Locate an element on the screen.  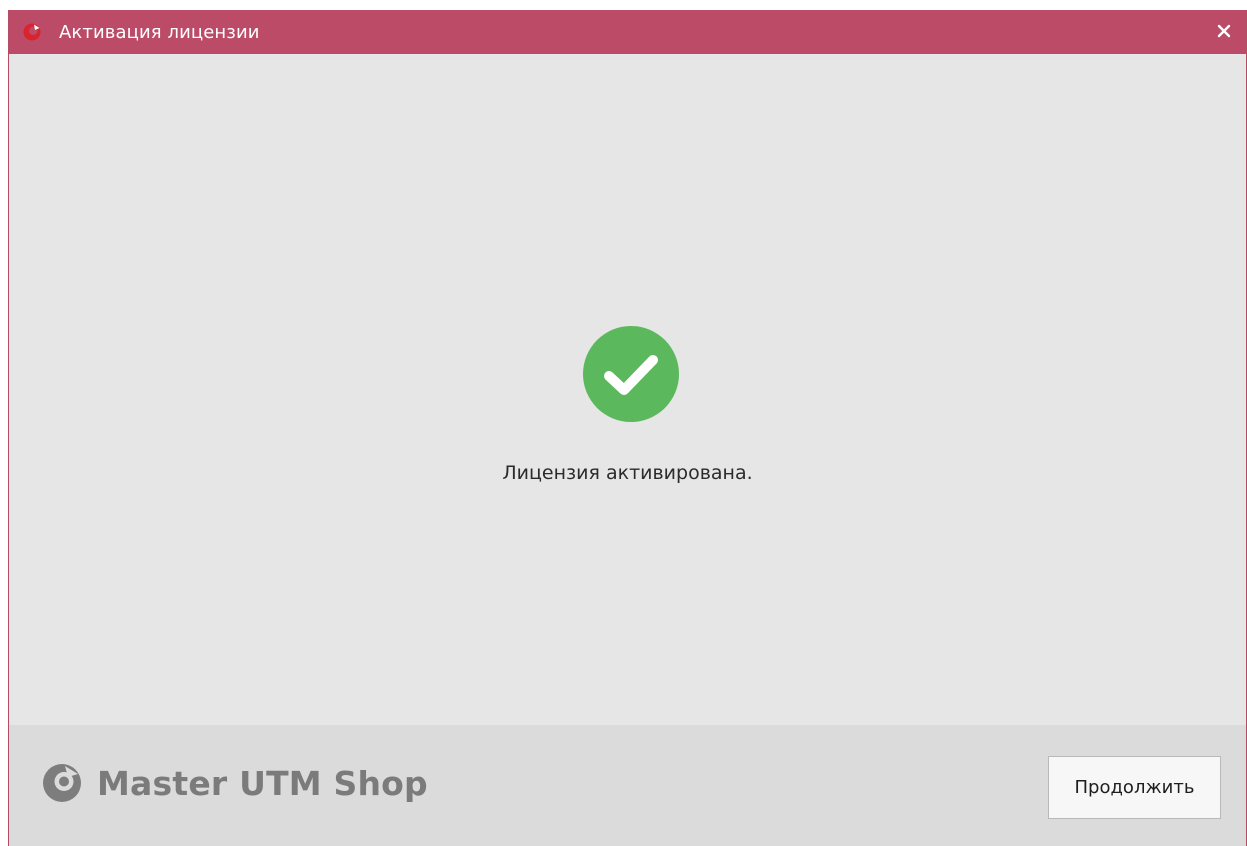
check-circle-icon is located at coordinates (631, 374).